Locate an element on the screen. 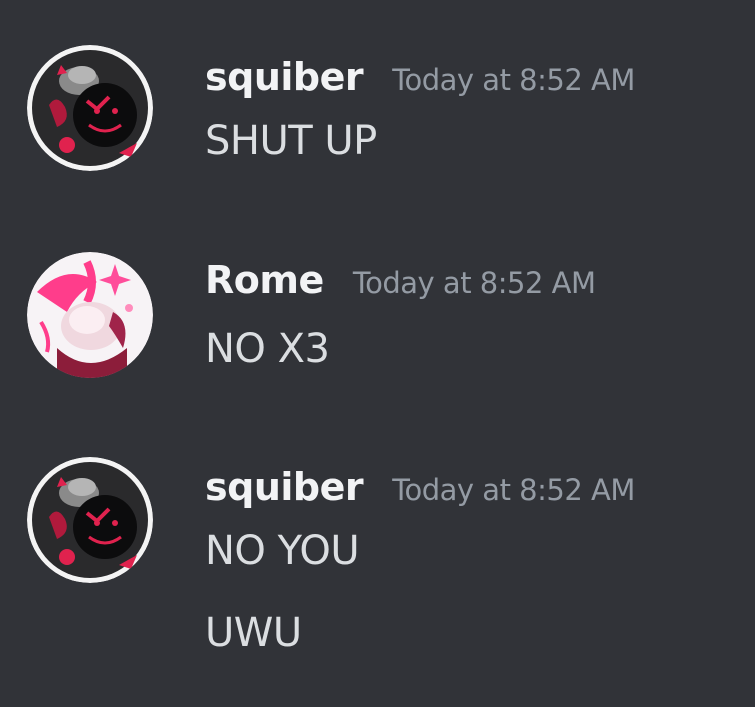 This screenshot has width=755, height=707. username: Rome is located at coordinates (264, 280).